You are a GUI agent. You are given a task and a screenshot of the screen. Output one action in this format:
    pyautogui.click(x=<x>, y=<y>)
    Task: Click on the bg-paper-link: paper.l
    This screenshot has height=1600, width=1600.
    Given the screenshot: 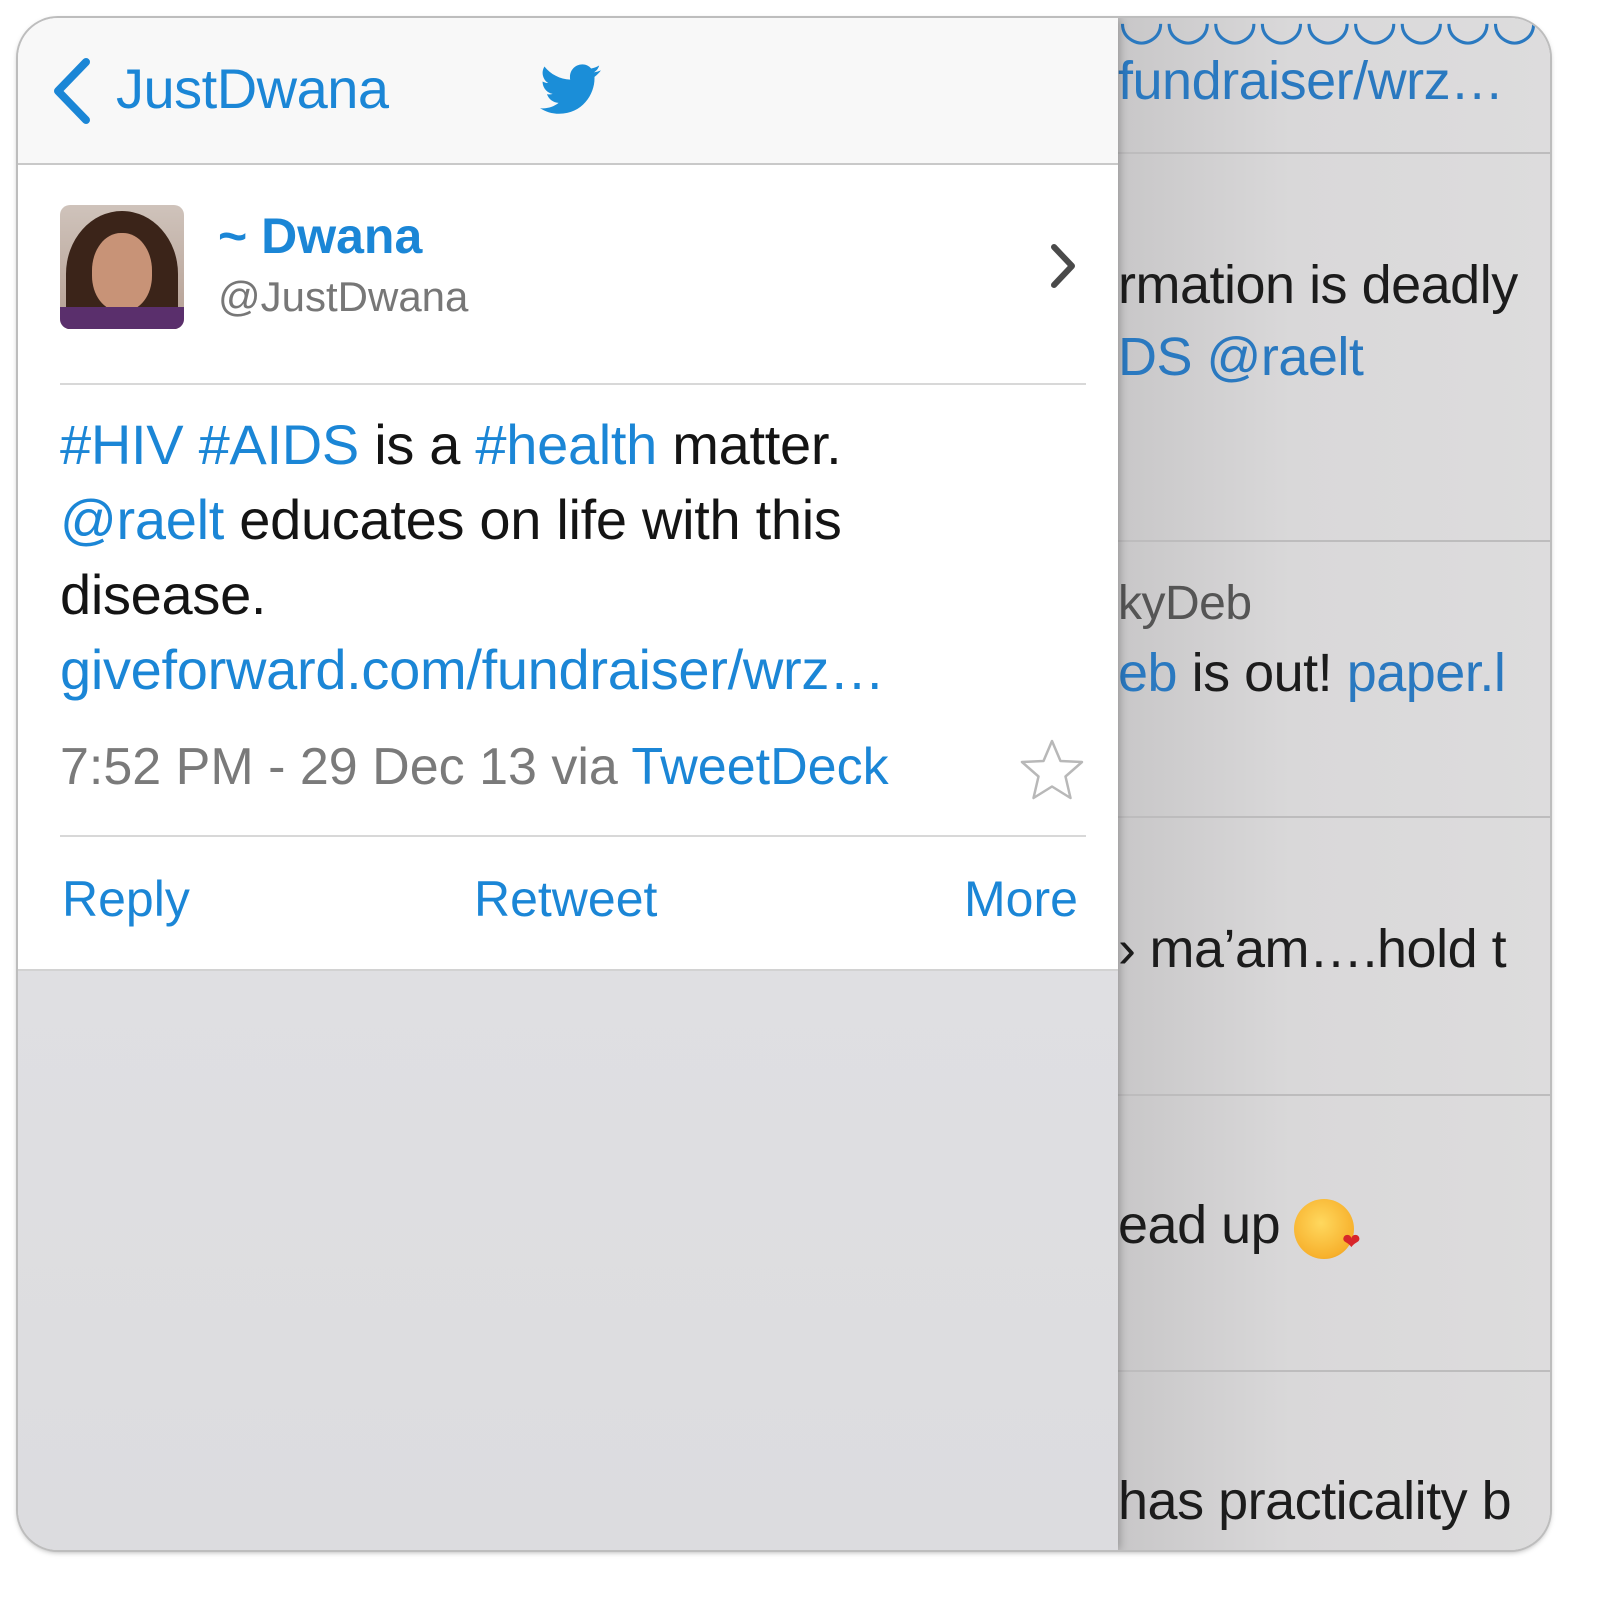 What is the action you would take?
    pyautogui.click(x=1426, y=673)
    